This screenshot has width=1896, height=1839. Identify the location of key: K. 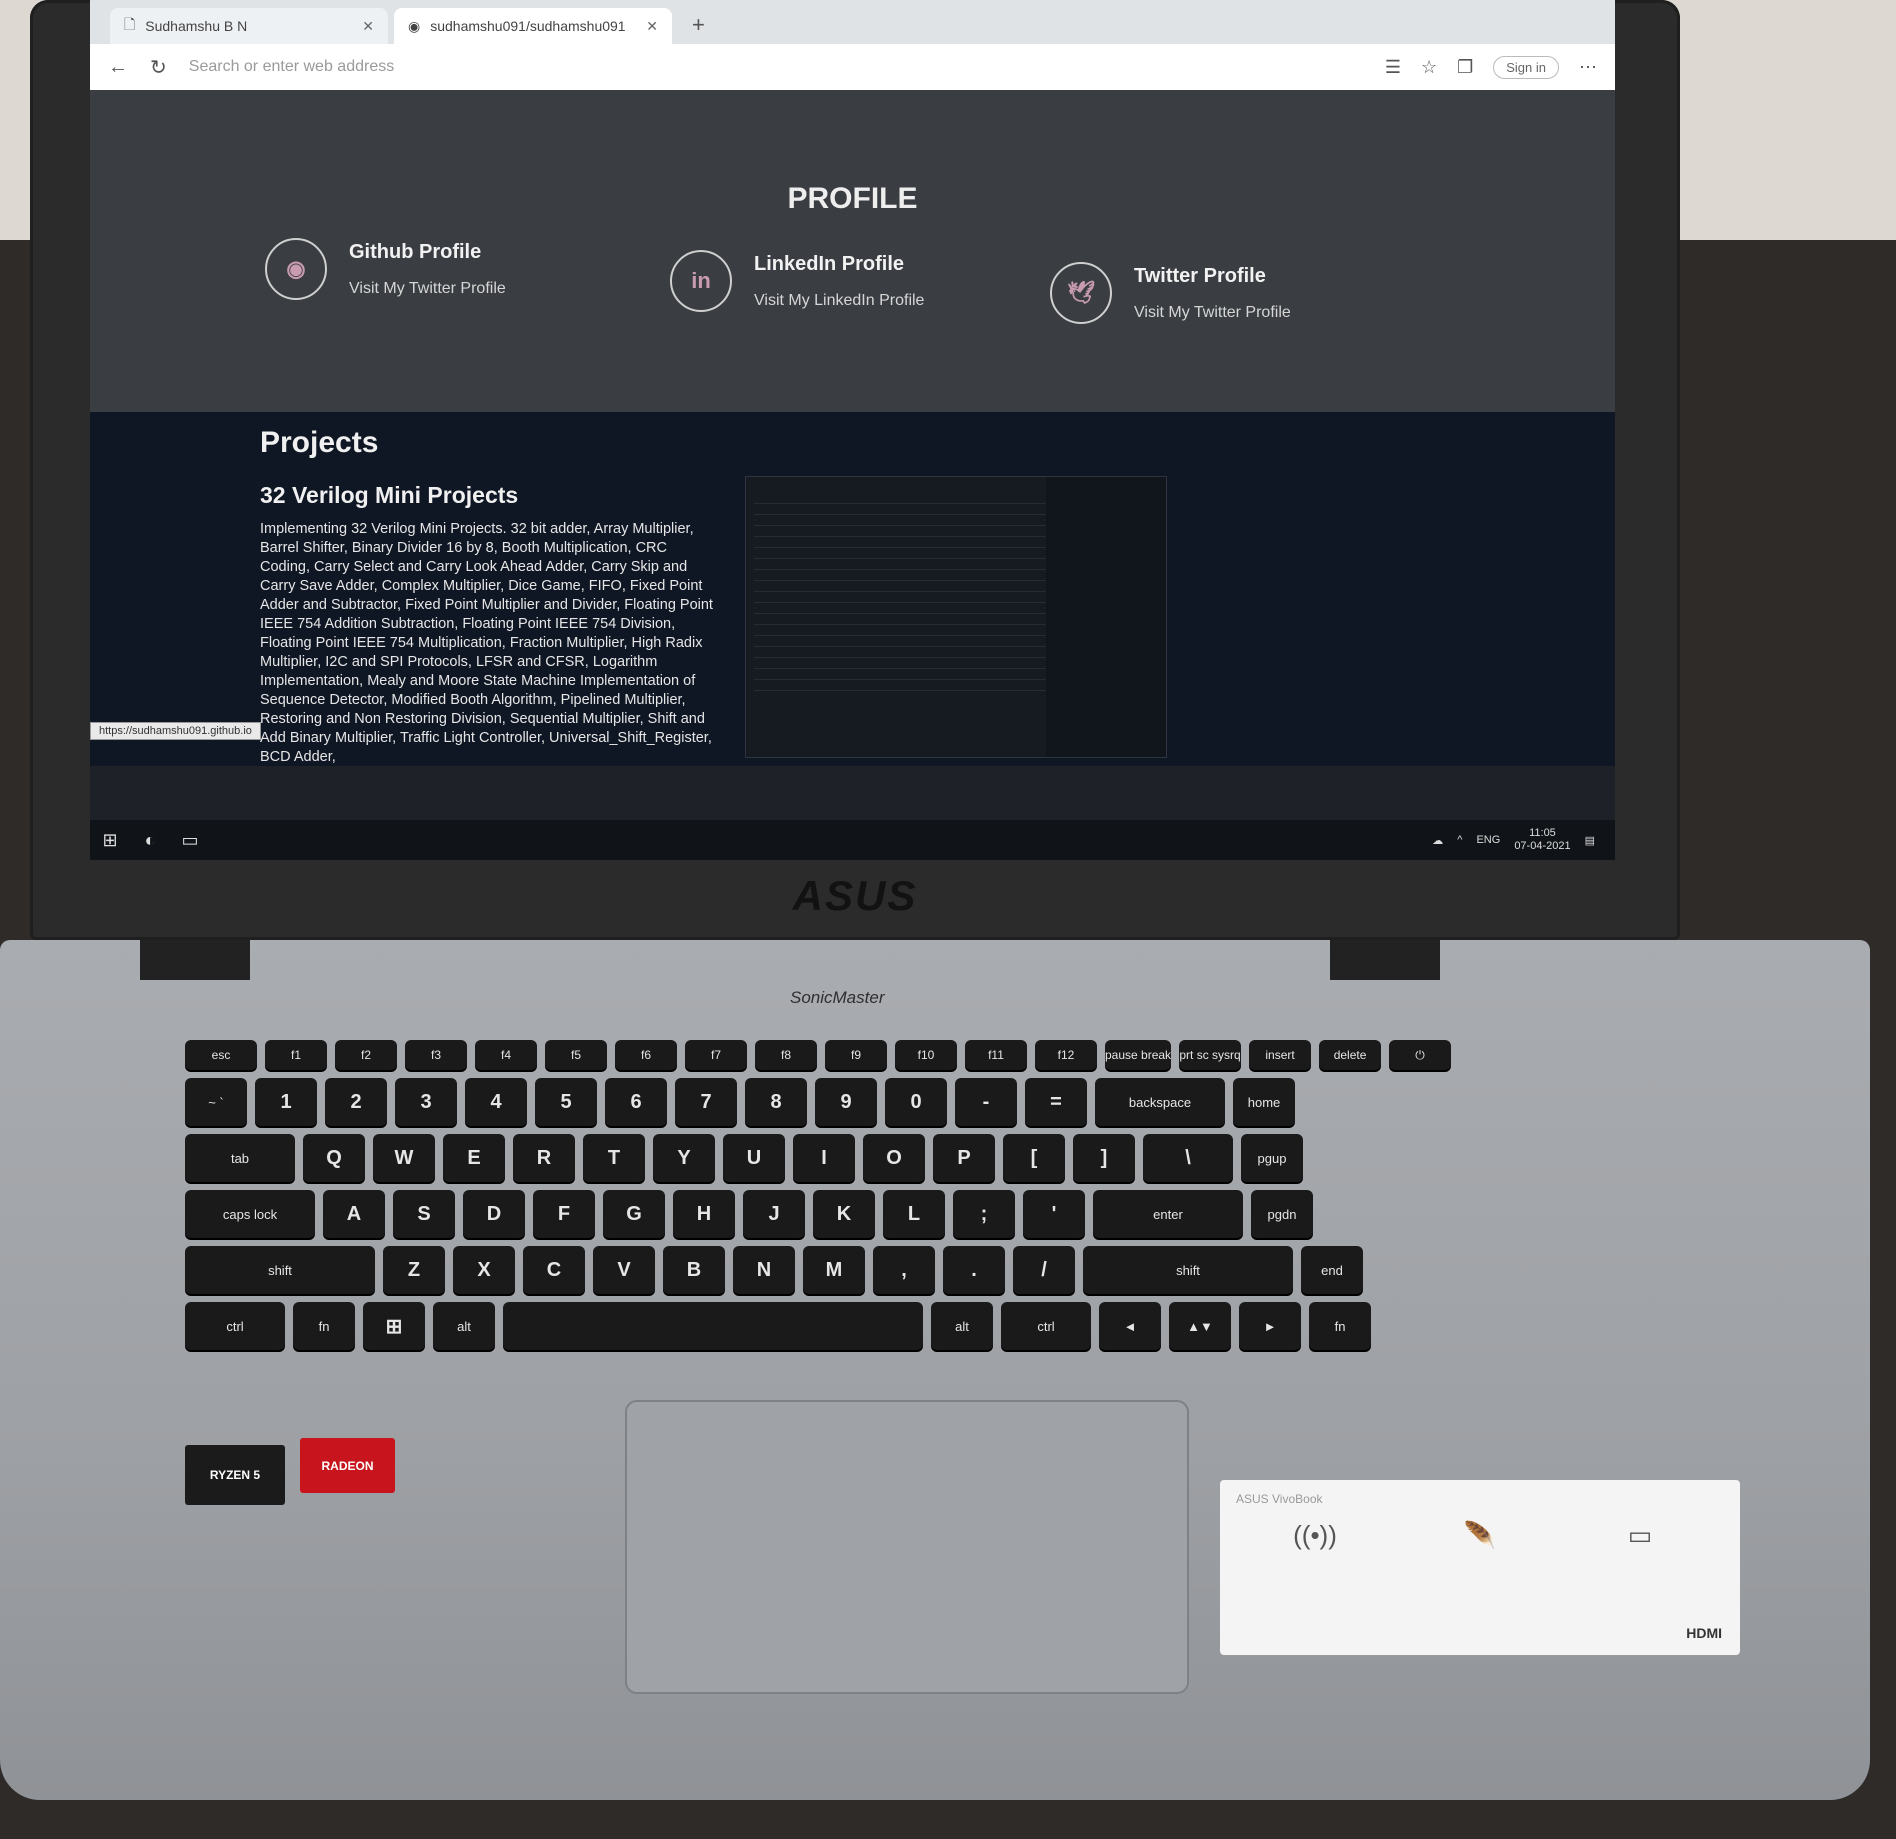
(844, 1214).